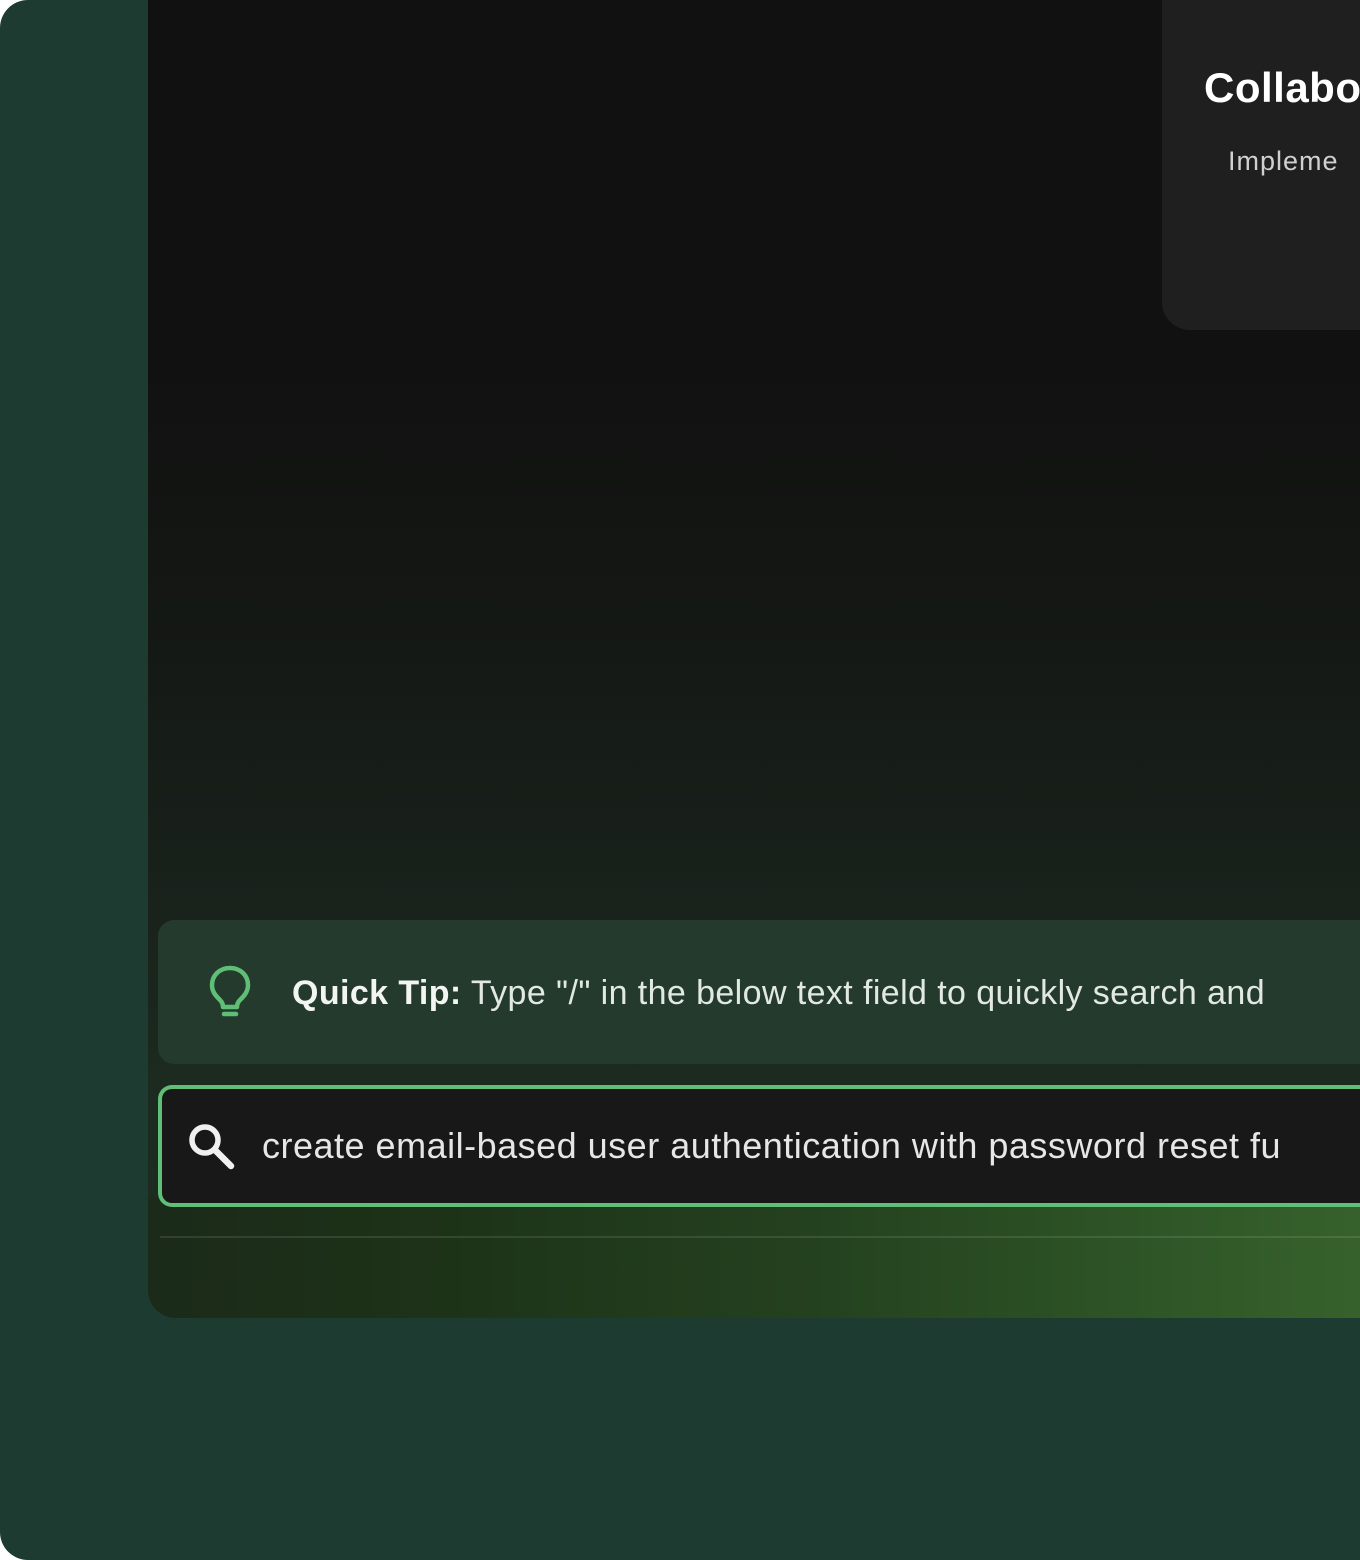  I want to click on search-icon, so click(212, 1147).